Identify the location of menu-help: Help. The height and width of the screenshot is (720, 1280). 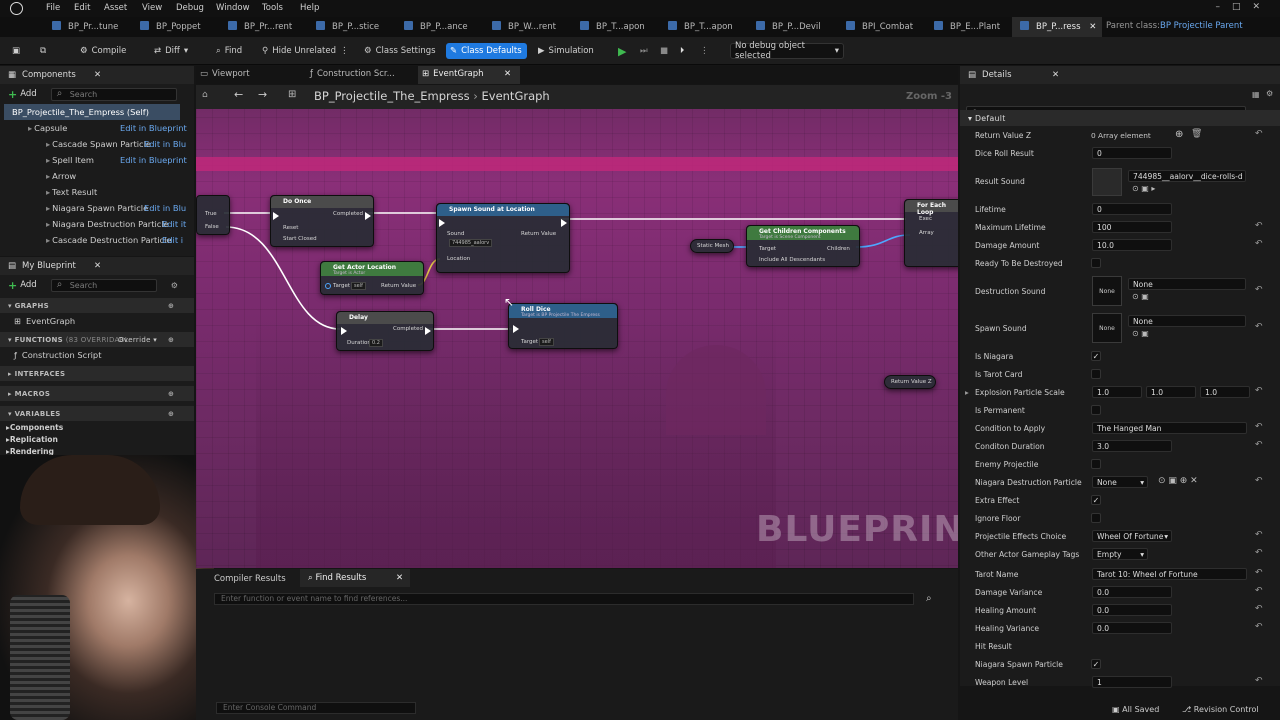
(309, 8).